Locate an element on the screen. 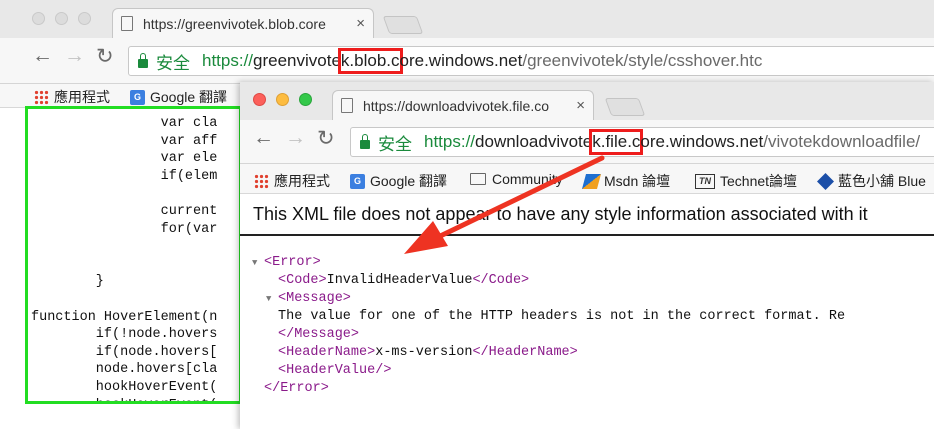 This screenshot has height=429, width=934. code-line: if(elem is located at coordinates (124, 176).